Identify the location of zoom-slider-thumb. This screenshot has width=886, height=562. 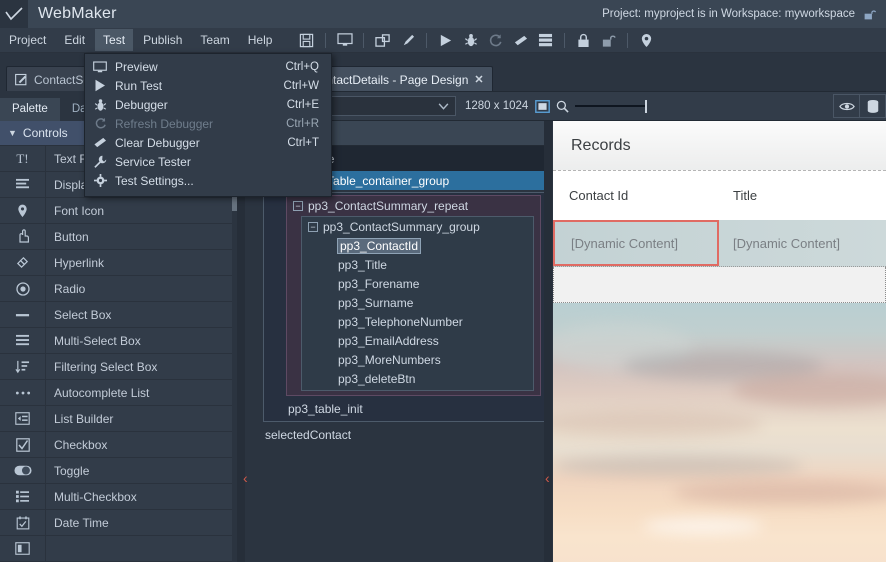
(646, 106).